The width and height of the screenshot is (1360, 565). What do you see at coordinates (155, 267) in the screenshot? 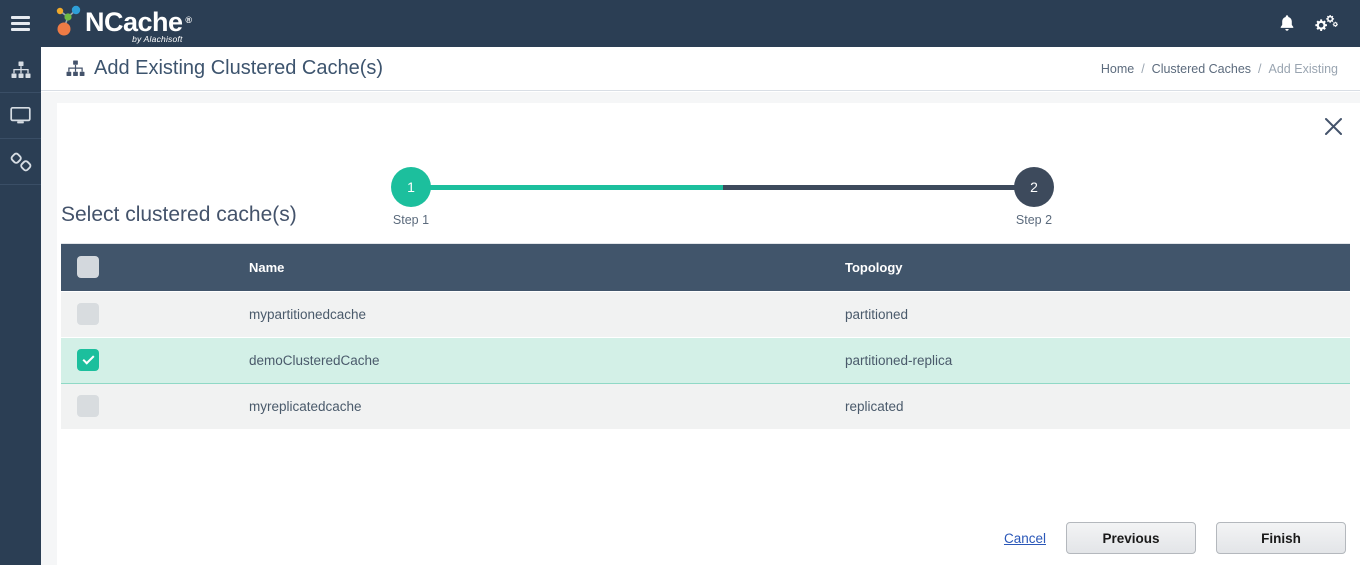
I see `column-header-select` at bounding box center [155, 267].